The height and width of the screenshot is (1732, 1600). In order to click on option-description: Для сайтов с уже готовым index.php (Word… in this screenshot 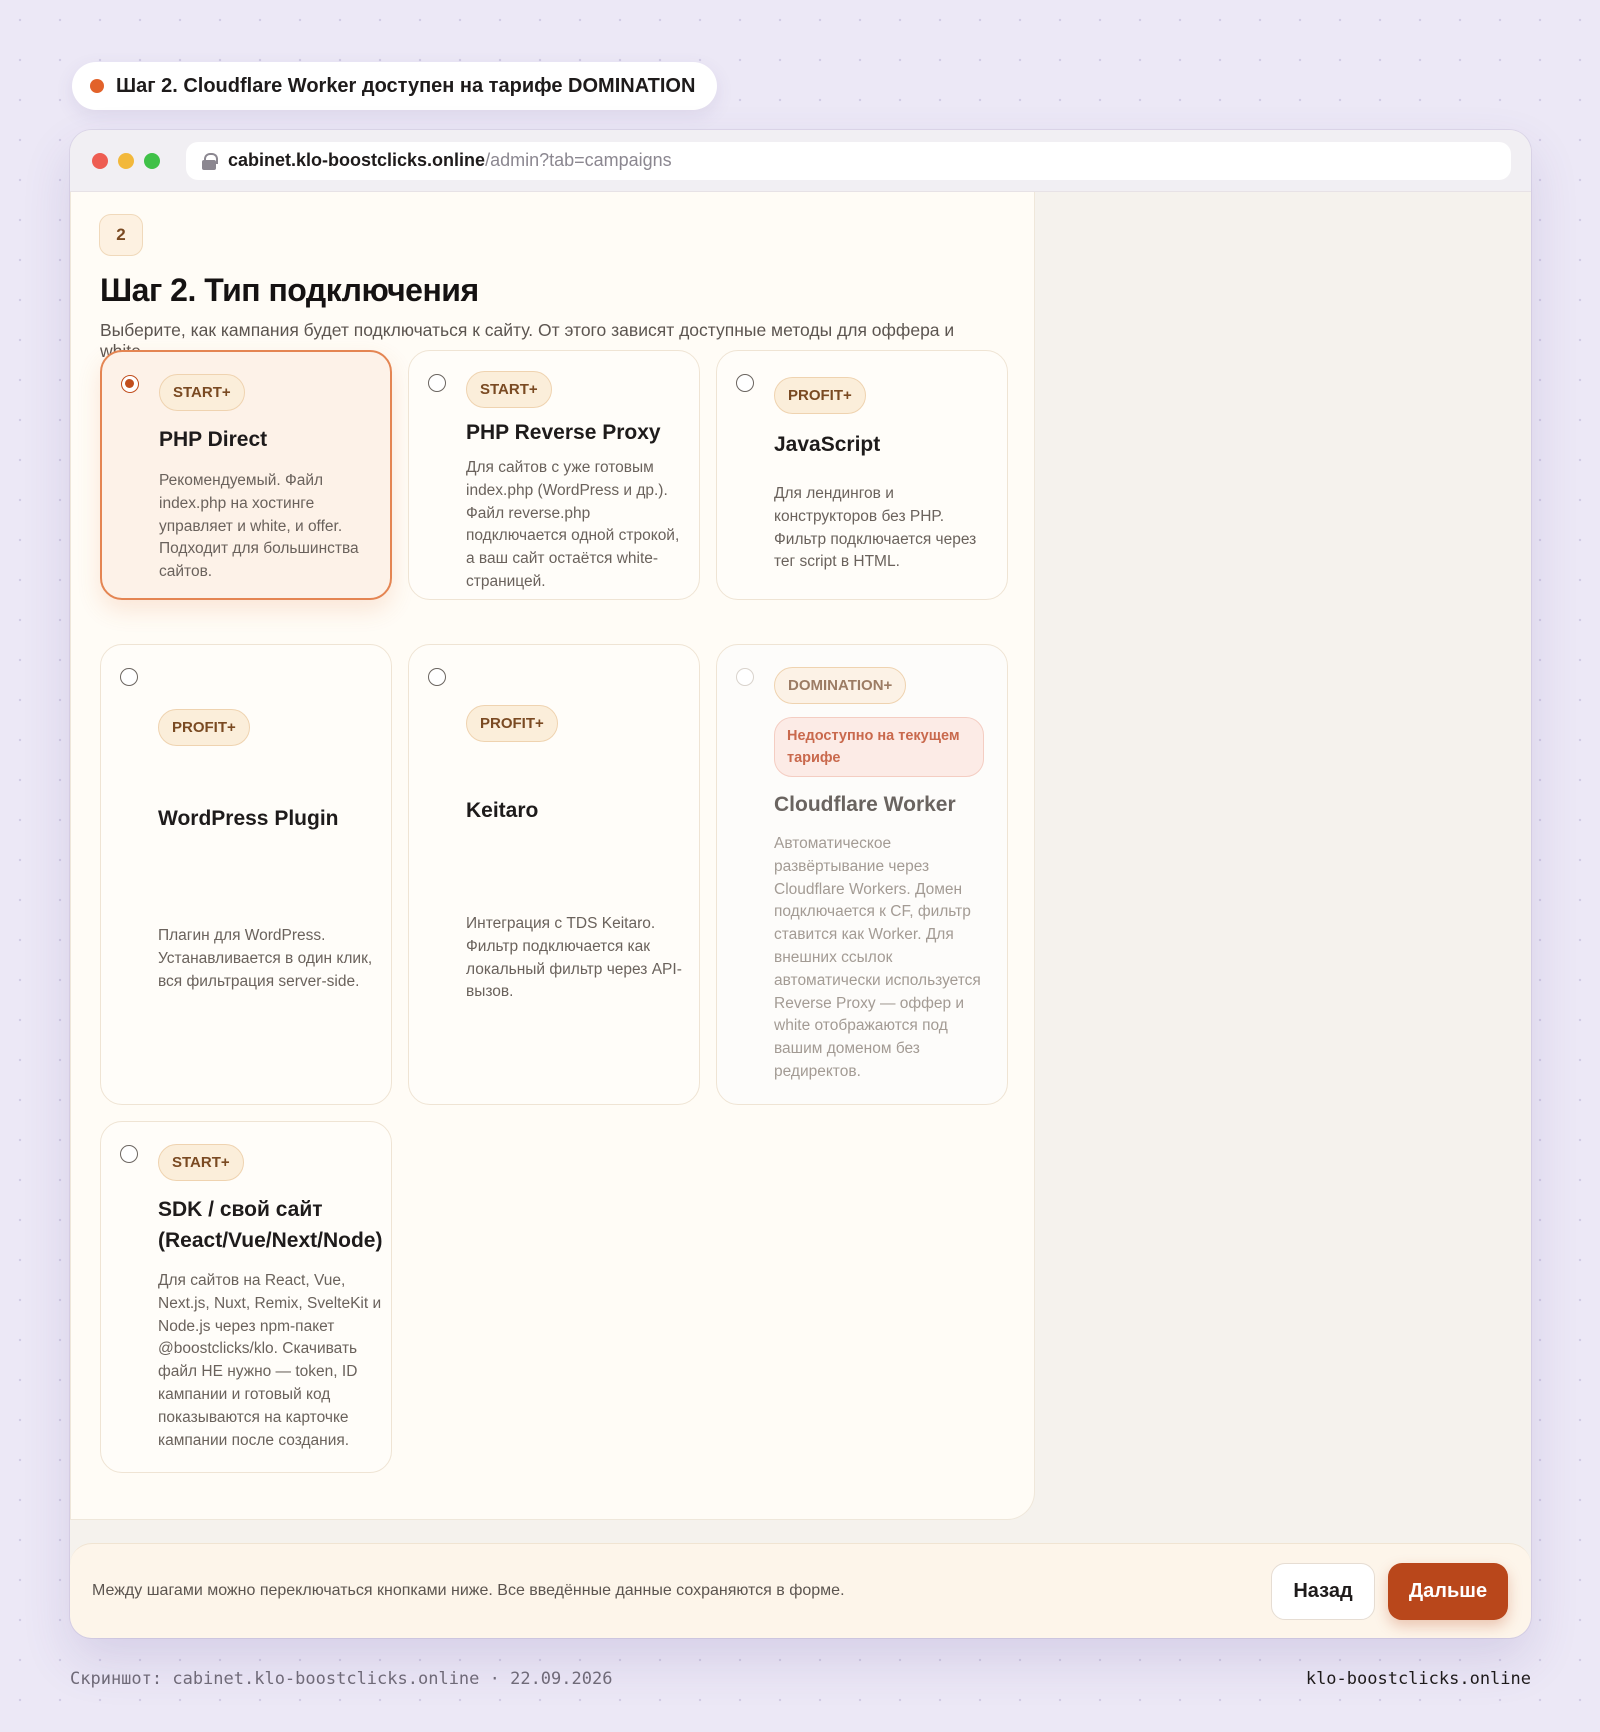, I will do `click(573, 524)`.